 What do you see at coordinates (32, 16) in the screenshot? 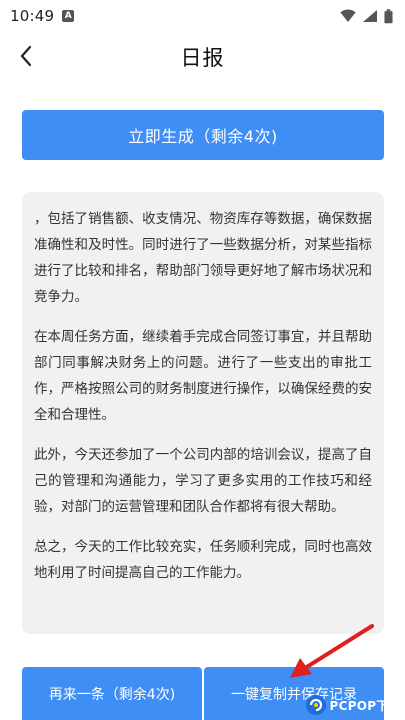
I see `status-time: 10:49` at bounding box center [32, 16].